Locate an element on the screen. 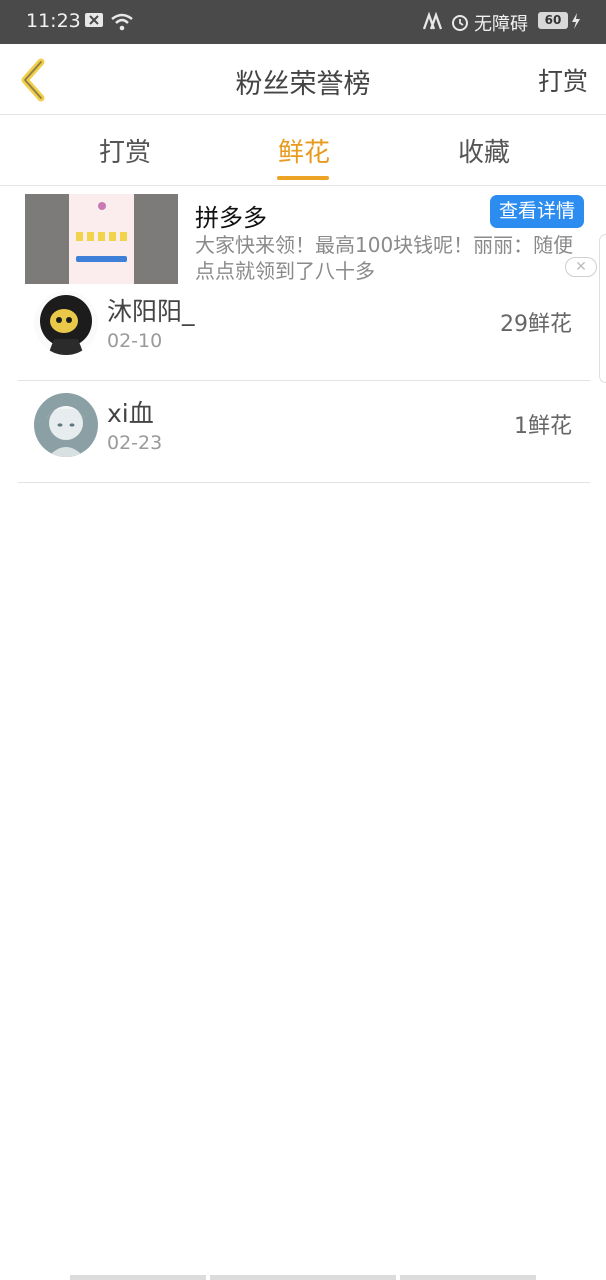 This screenshot has width=606, height=1280. fan-date: 02-10 is located at coordinates (135, 341).